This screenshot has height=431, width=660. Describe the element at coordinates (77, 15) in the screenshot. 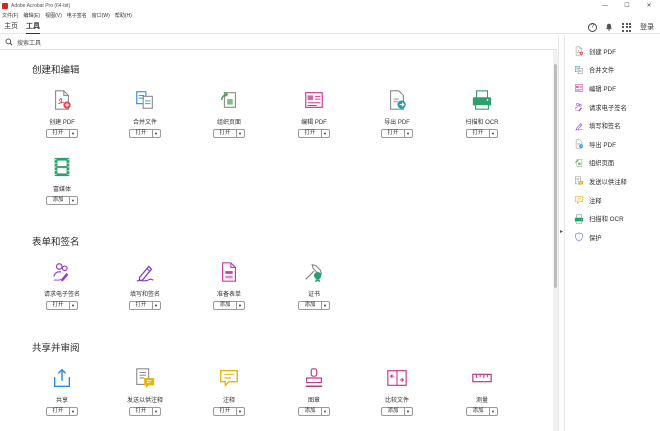

I see `menu-esign: 电子签名` at that location.